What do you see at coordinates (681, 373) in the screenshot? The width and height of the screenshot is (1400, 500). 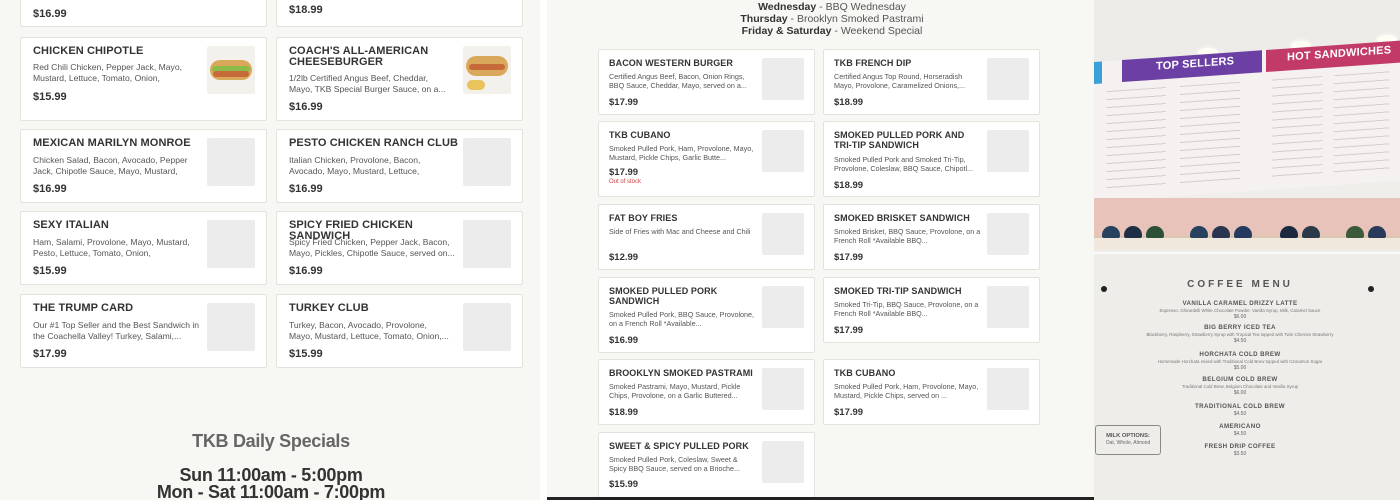 I see `item-name: BROOKLYN SMOKED PASTRAMI` at bounding box center [681, 373].